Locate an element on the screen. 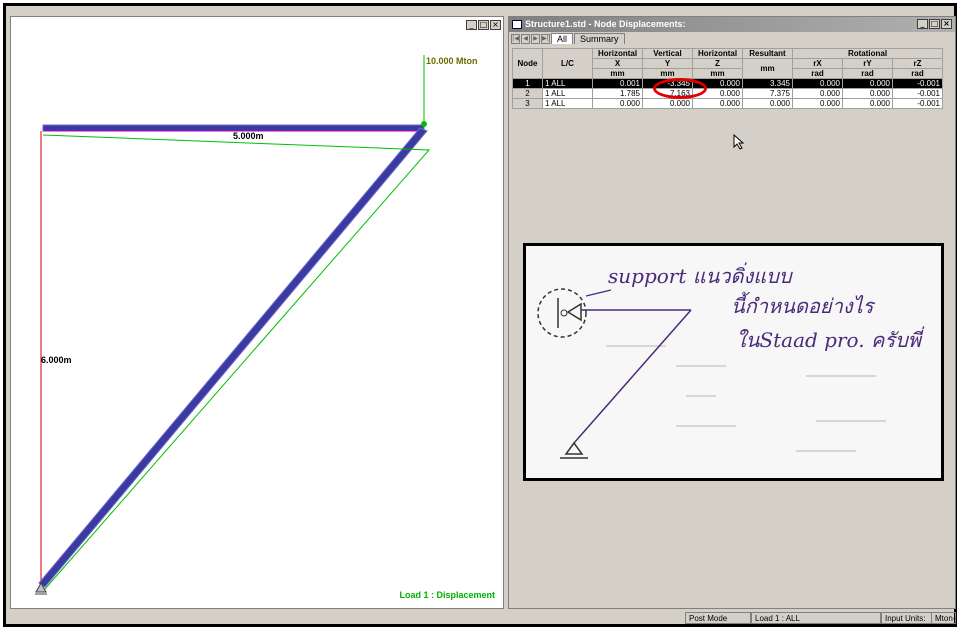 This screenshot has height=630, width=960. prev-page-icon: ◀ is located at coordinates (525, 39).